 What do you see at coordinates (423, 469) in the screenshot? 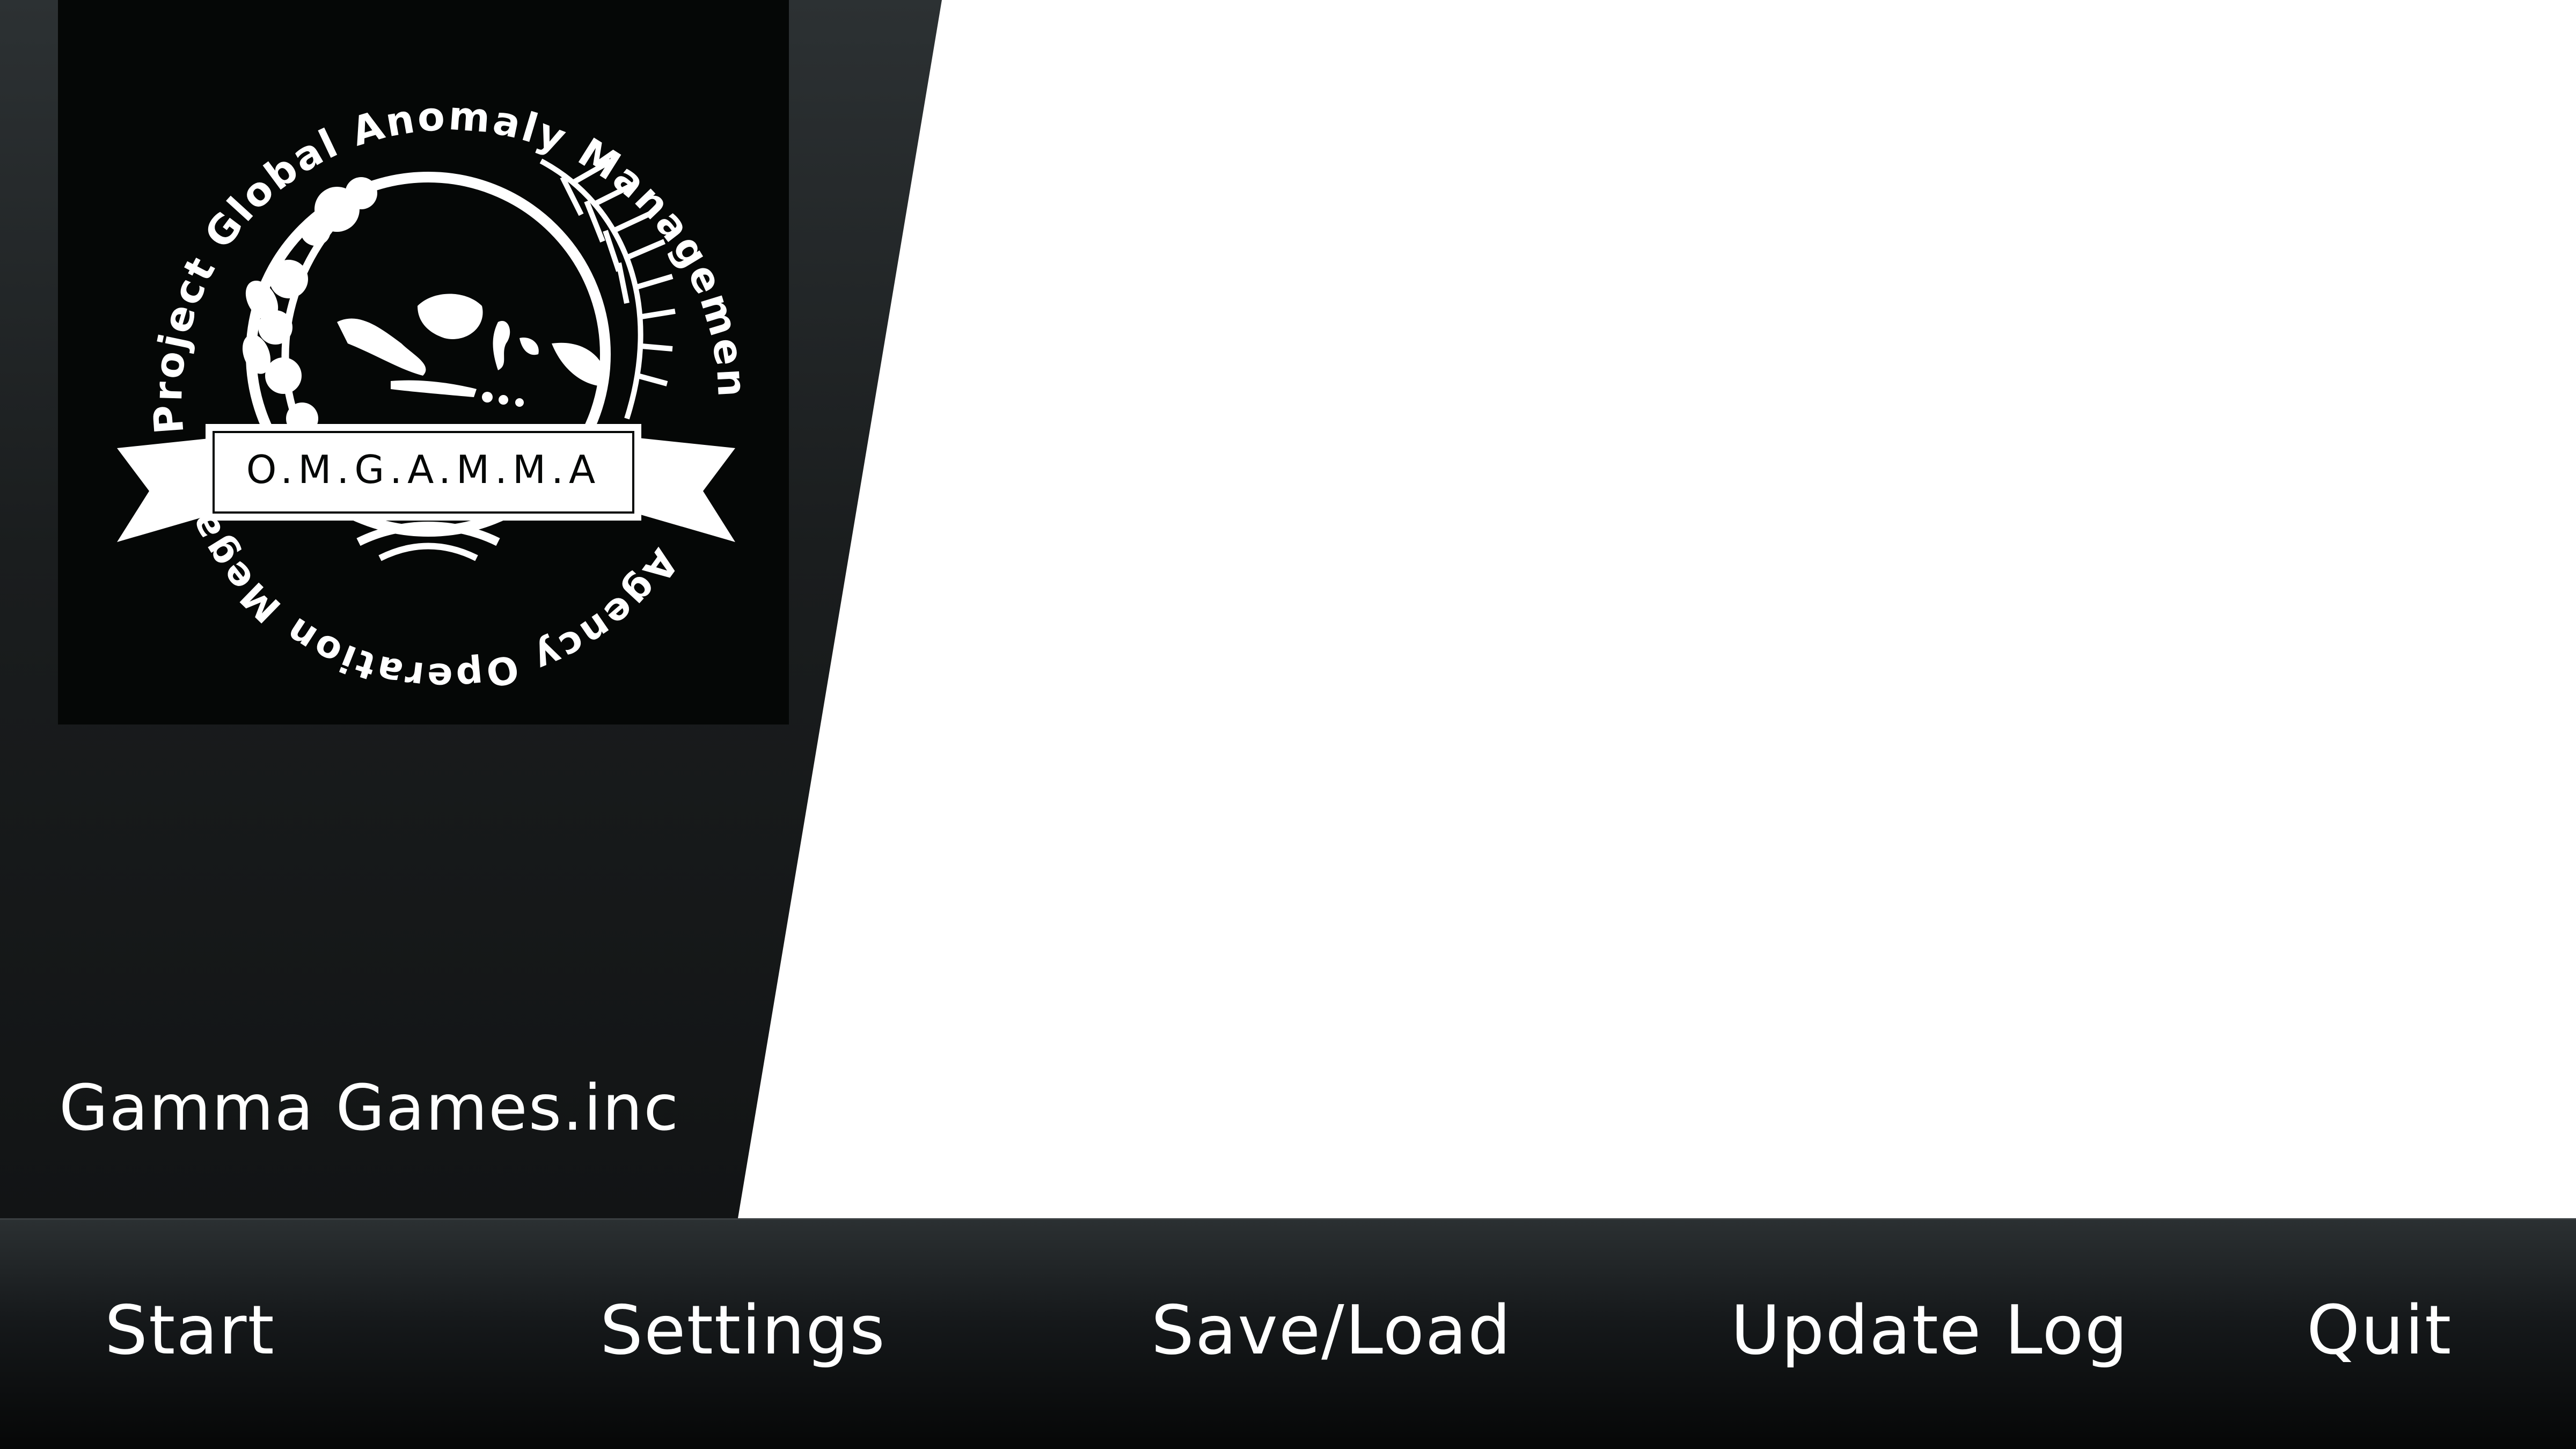
I see `logo-banner-text: O.M.G.A.M.M.A` at bounding box center [423, 469].